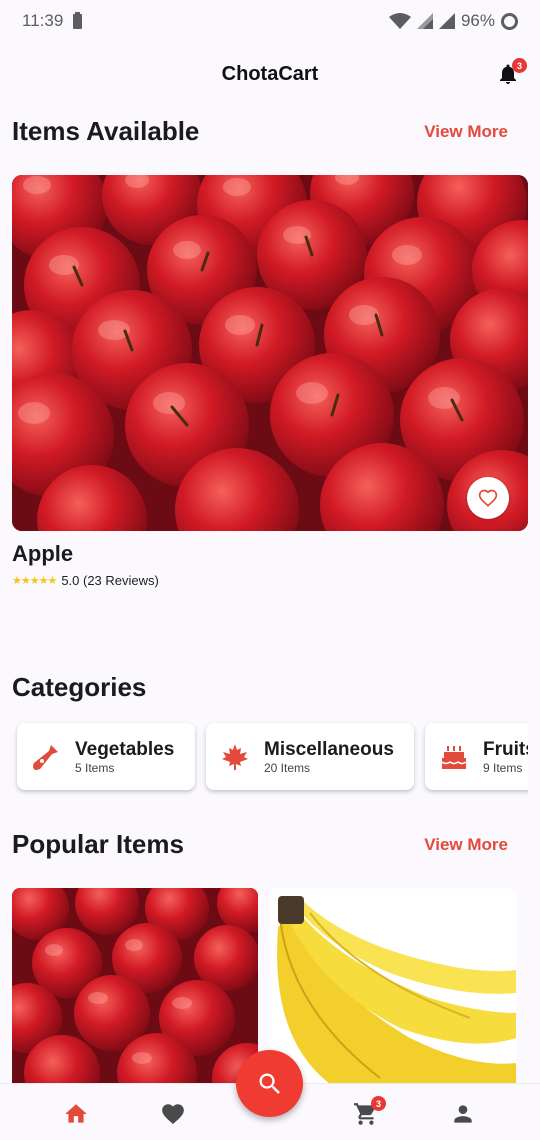 This screenshot has height=1140, width=540. What do you see at coordinates (34, 581) in the screenshot?
I see `rating-stars-icon: ★★★★★` at bounding box center [34, 581].